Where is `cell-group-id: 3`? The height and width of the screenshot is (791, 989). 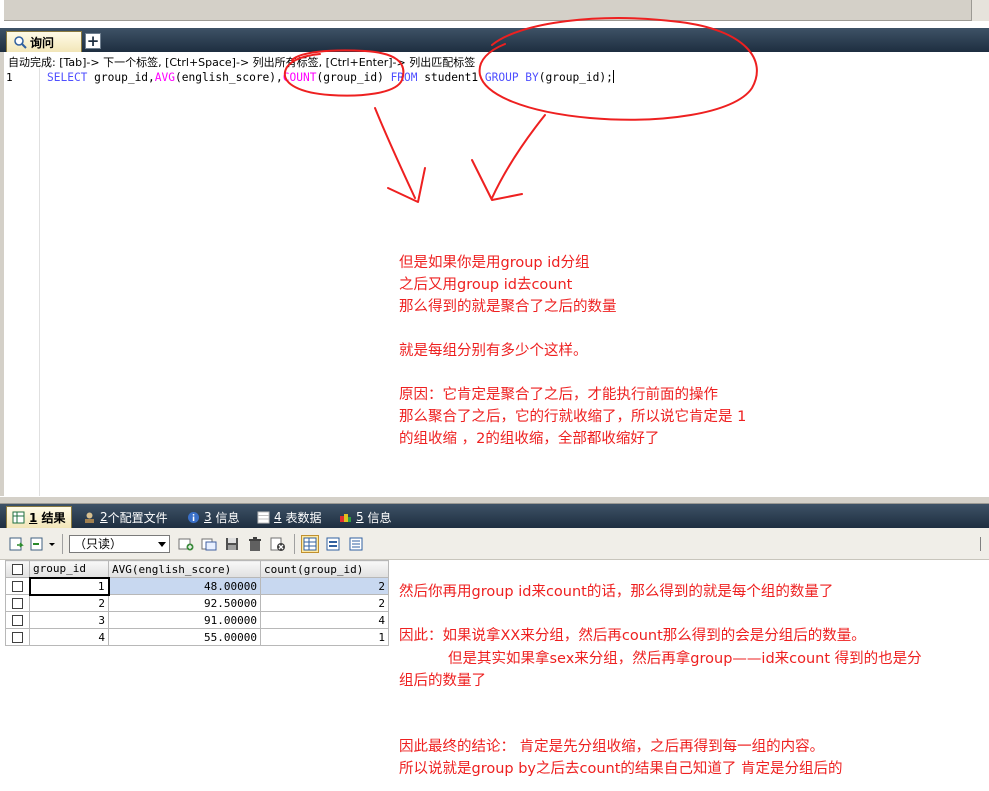 cell-group-id: 3 is located at coordinates (69, 620).